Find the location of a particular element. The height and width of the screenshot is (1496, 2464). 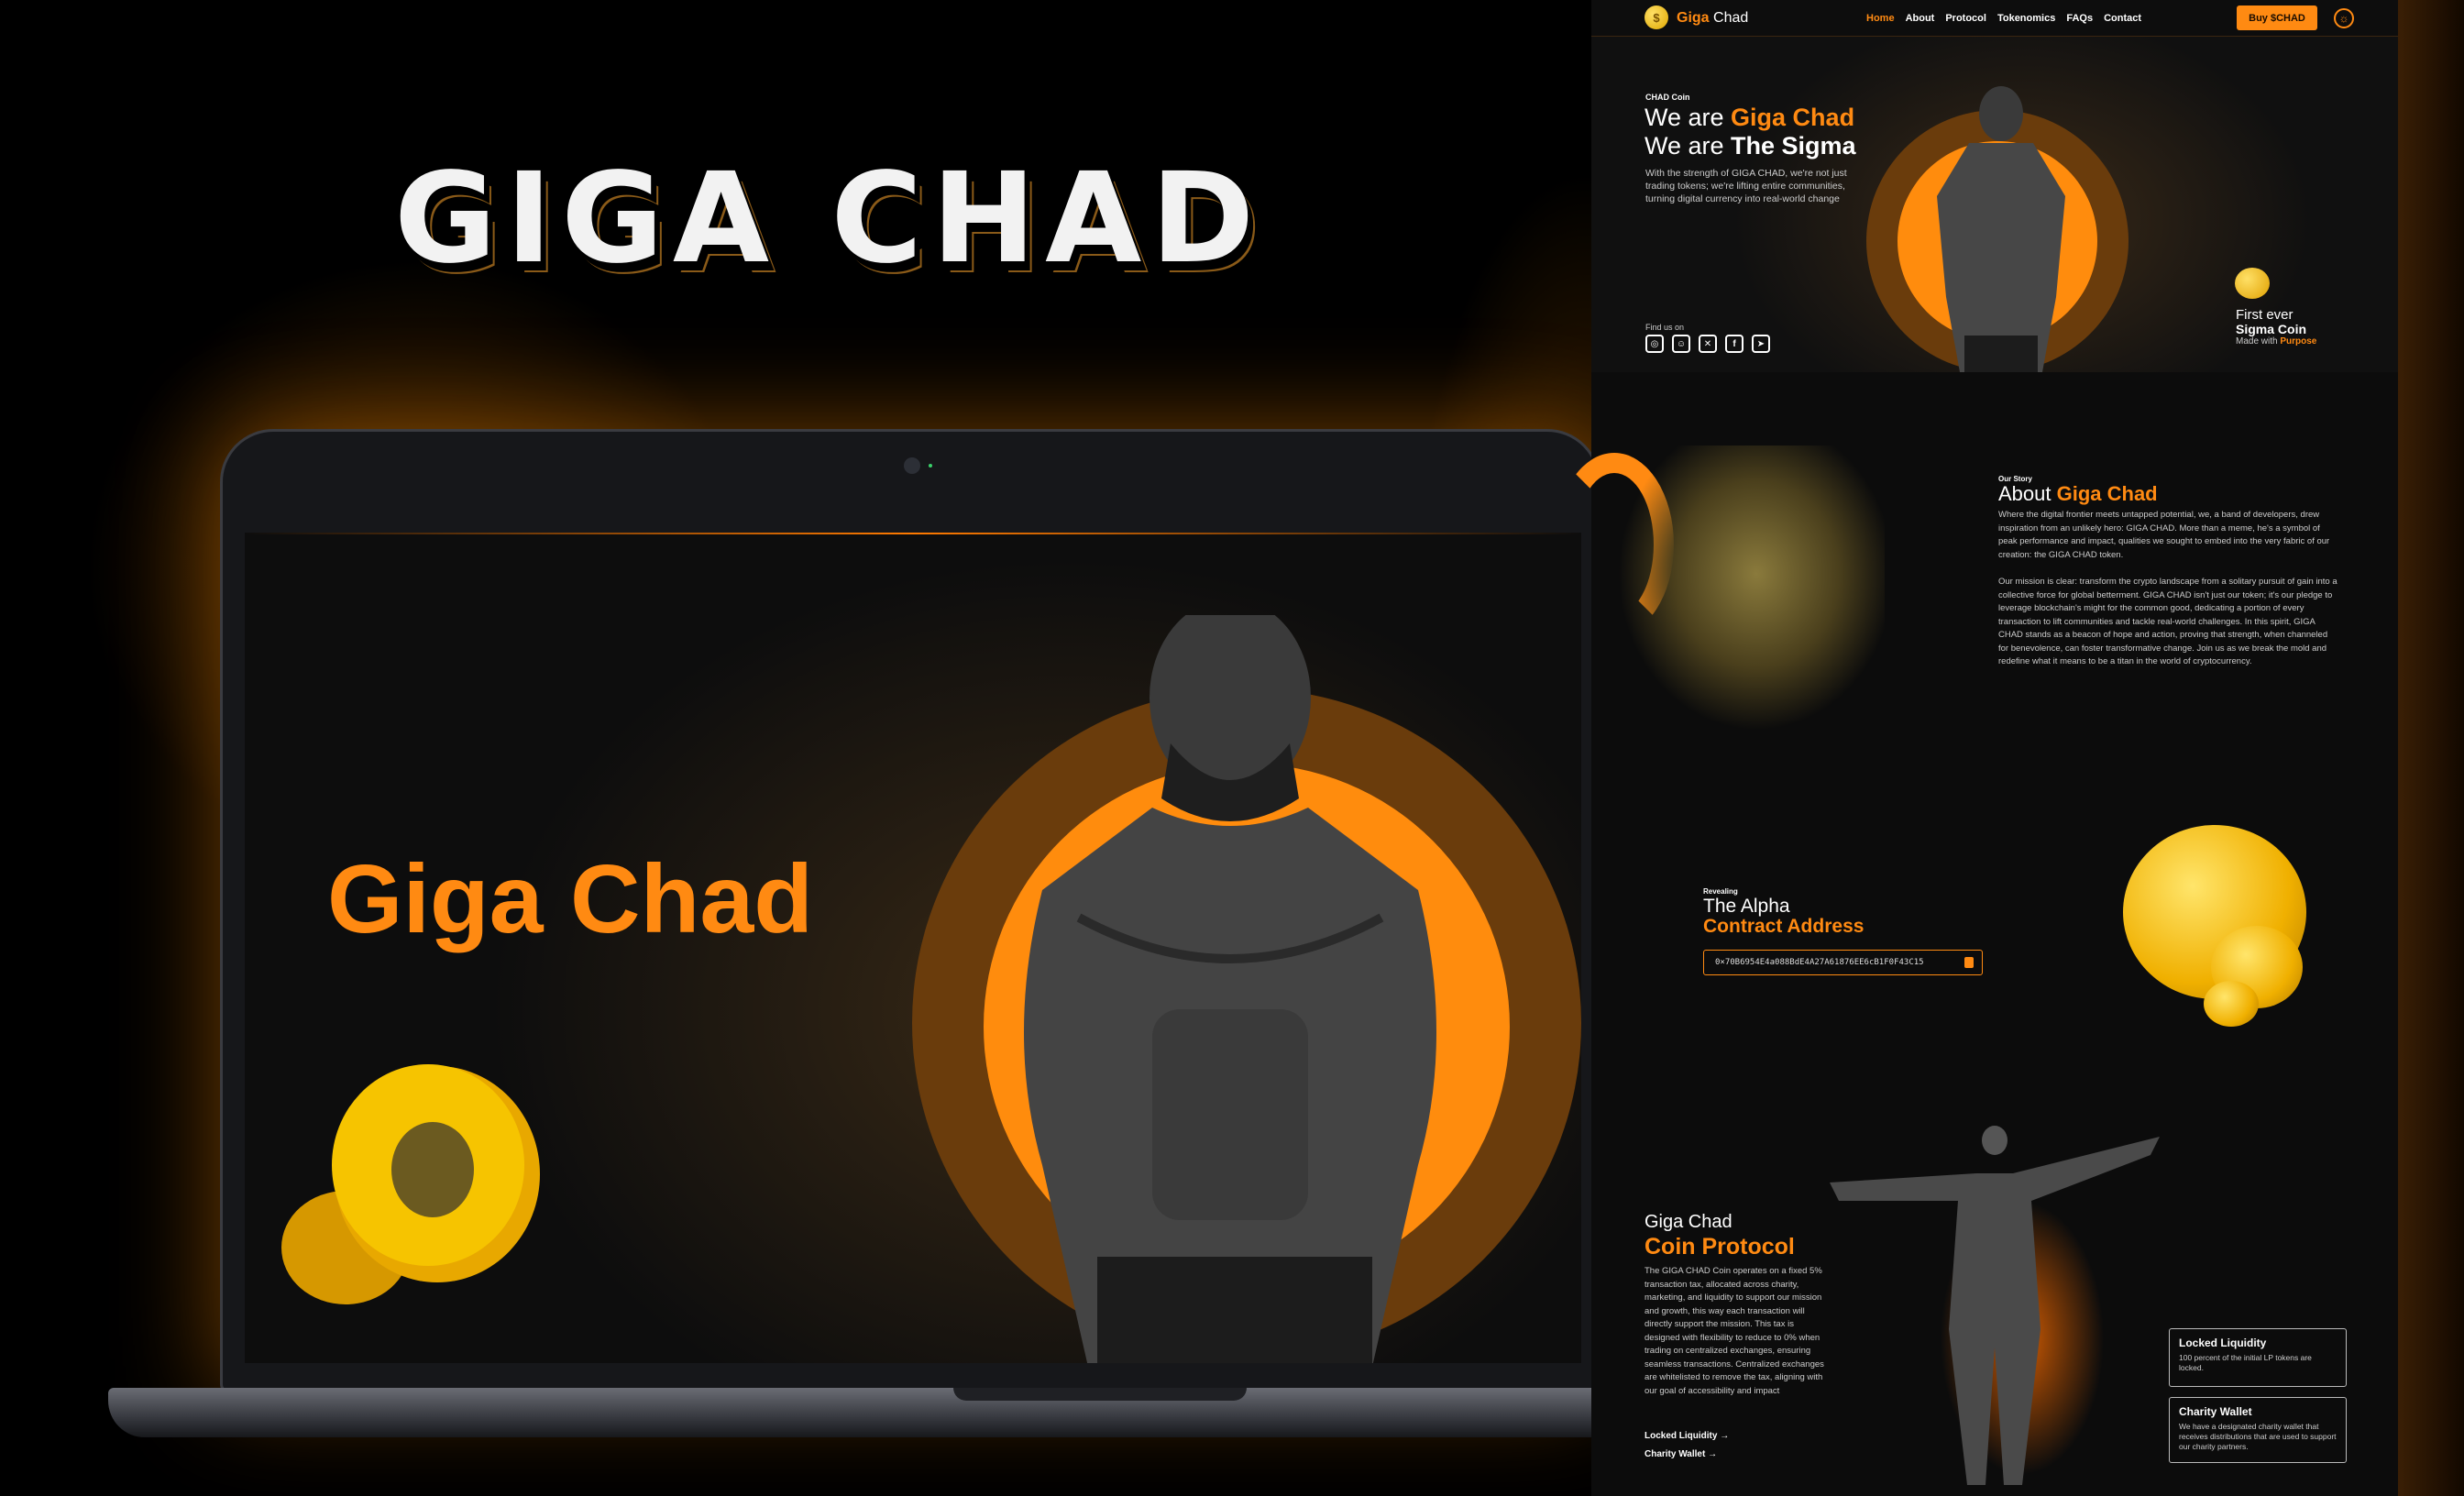

showcase-title: GIGA CHAD is located at coordinates (829, 219).